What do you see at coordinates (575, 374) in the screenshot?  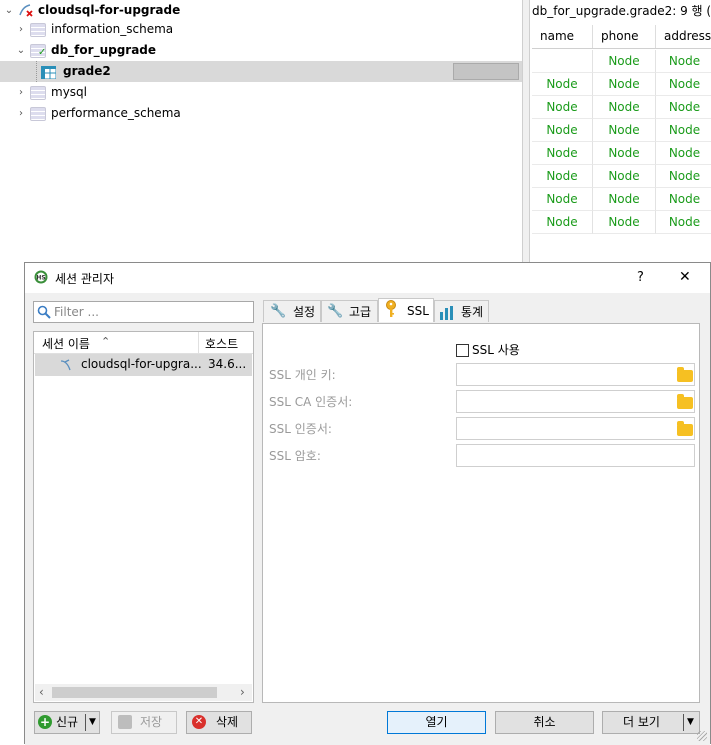 I see `ssl-private-key-input` at bounding box center [575, 374].